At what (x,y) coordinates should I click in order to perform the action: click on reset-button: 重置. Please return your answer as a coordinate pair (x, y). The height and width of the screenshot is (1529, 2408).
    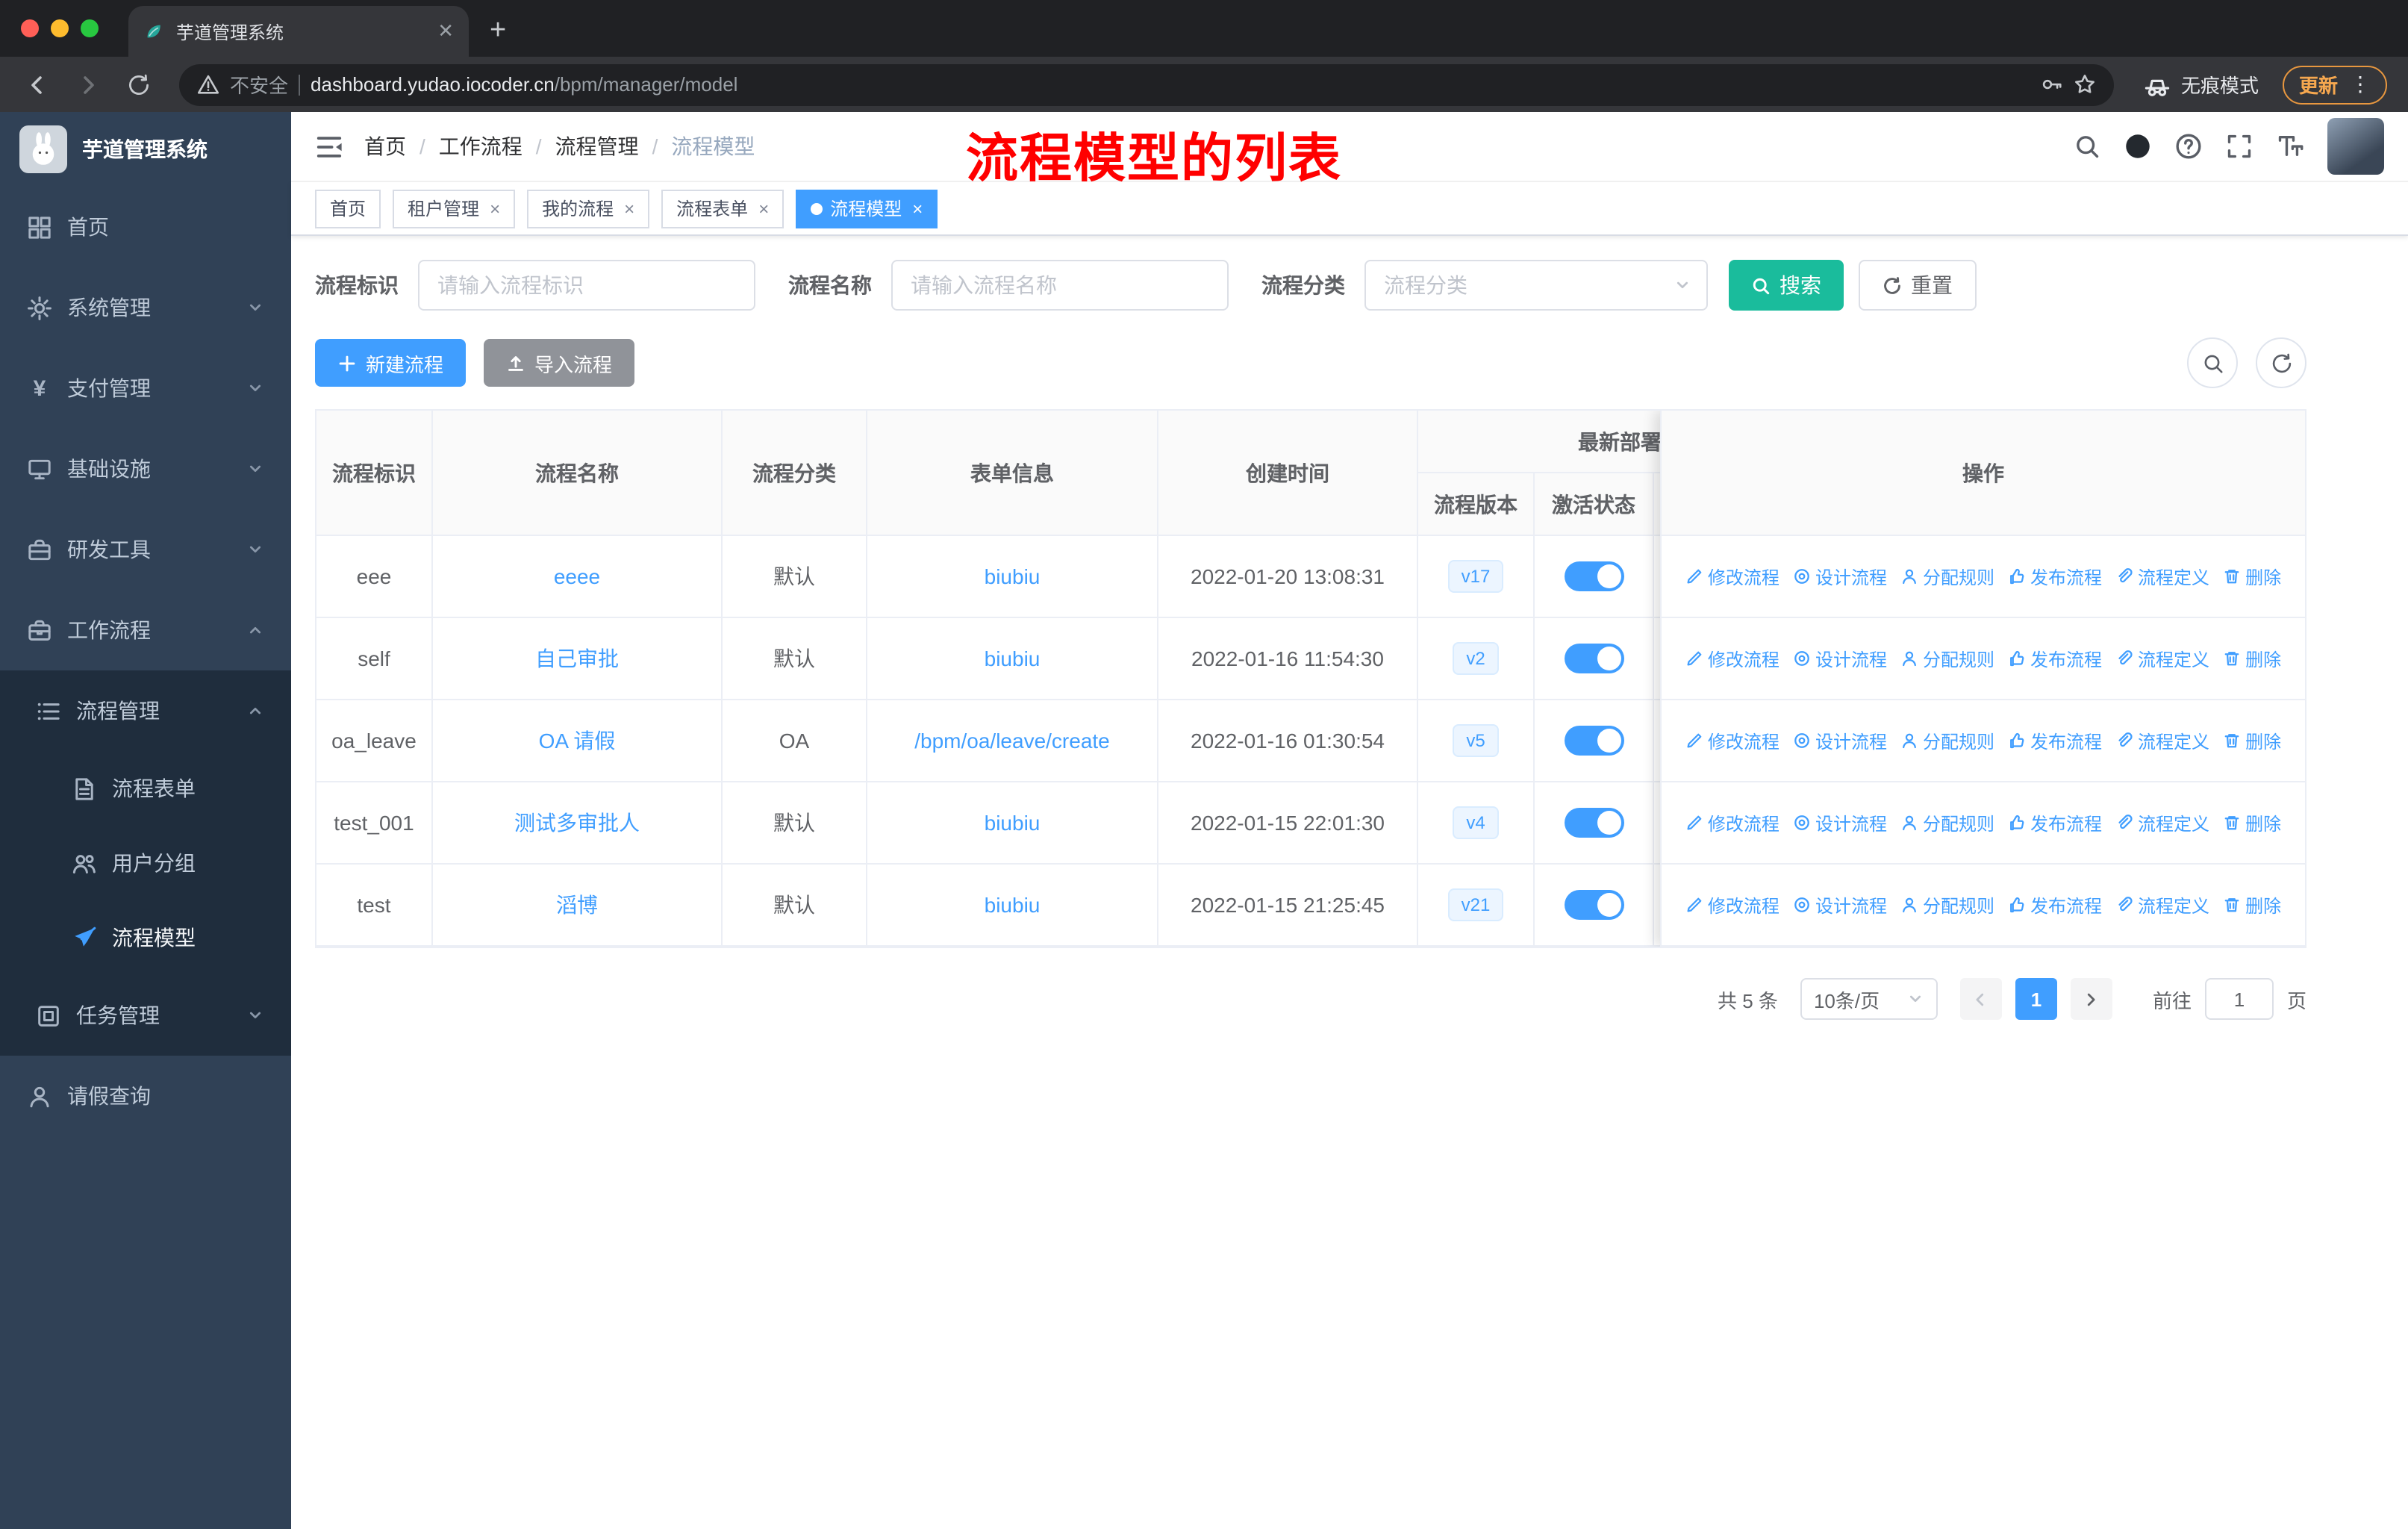
    Looking at the image, I should click on (1918, 285).